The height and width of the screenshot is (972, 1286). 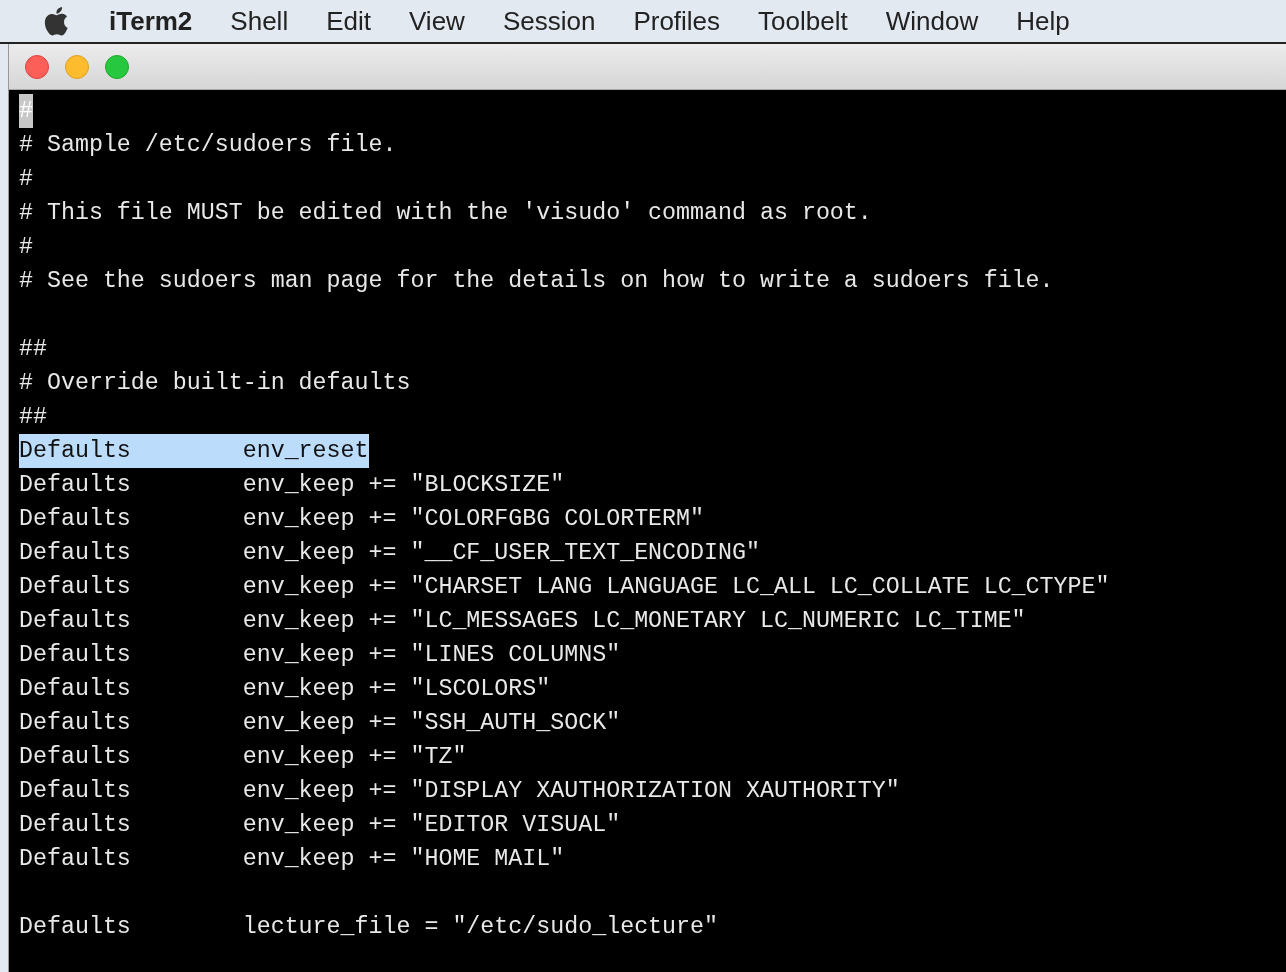 What do you see at coordinates (803, 21) in the screenshot?
I see `menu-item: Toolbelt` at bounding box center [803, 21].